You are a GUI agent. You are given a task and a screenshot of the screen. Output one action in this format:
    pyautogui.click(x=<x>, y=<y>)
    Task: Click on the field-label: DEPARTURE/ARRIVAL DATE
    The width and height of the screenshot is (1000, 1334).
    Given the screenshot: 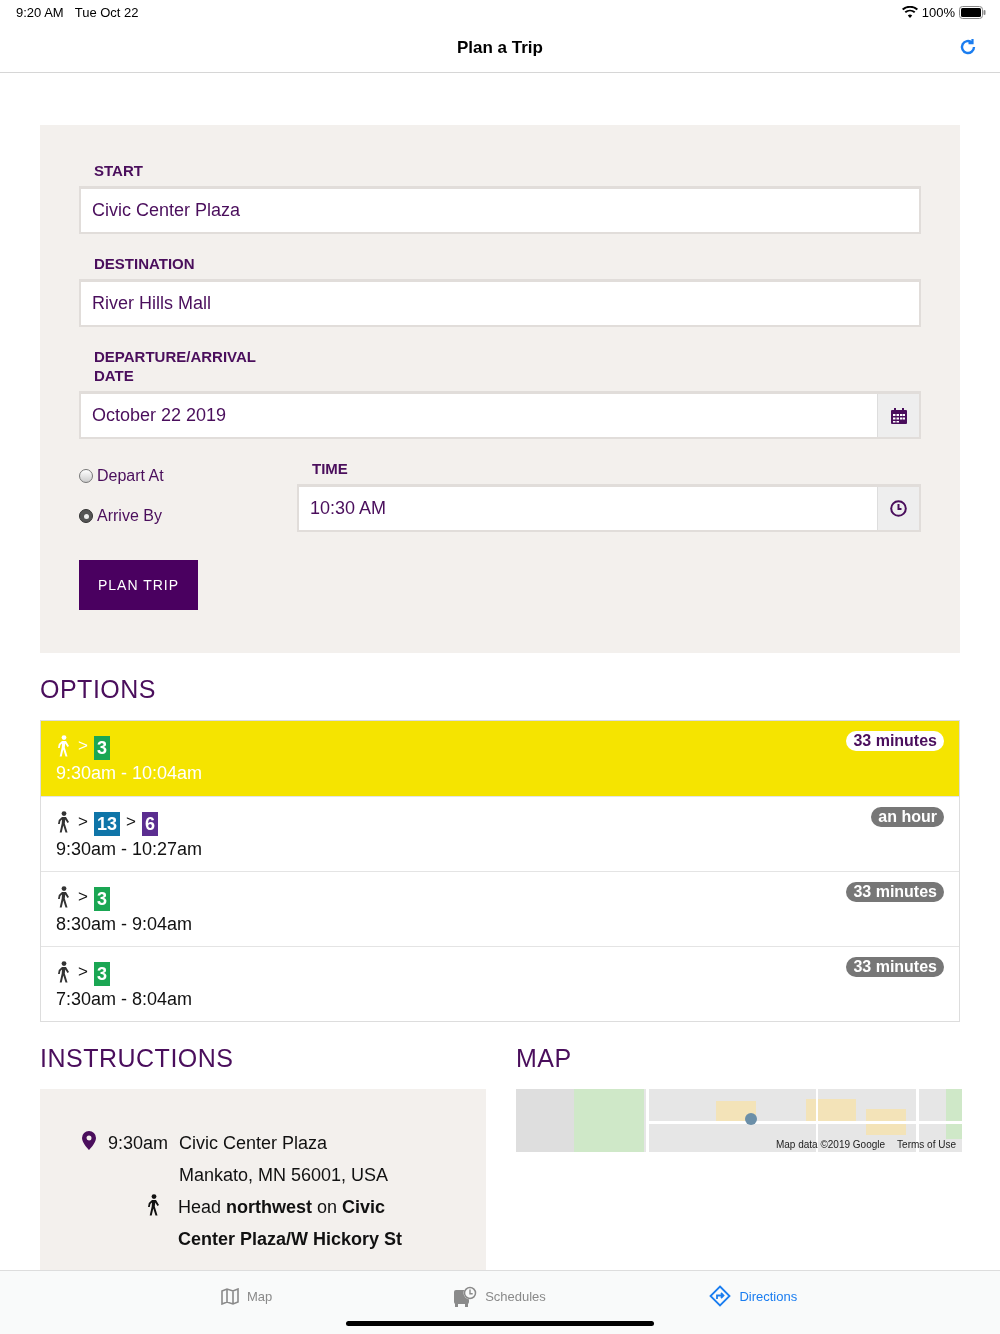 What is the action you would take?
    pyautogui.click(x=175, y=366)
    